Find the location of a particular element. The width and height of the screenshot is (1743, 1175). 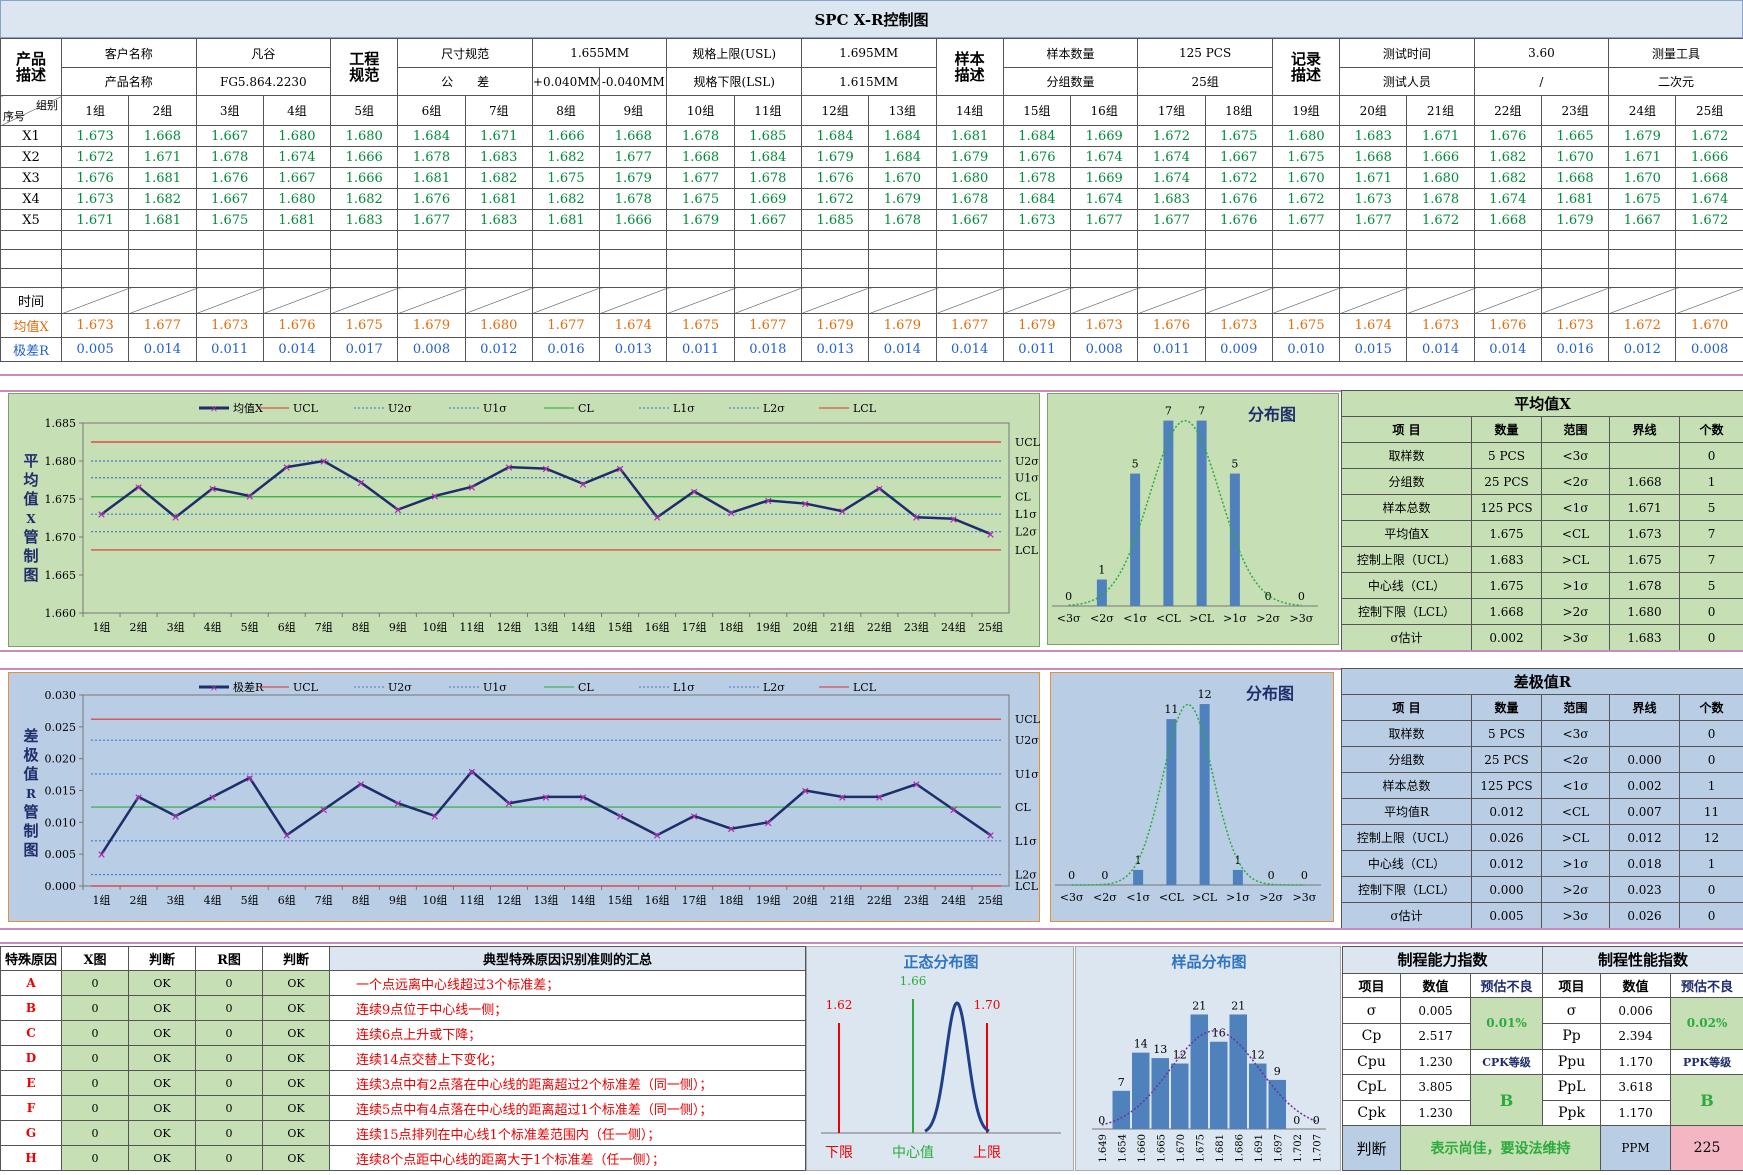

legend-label: U1σ is located at coordinates (495, 687).